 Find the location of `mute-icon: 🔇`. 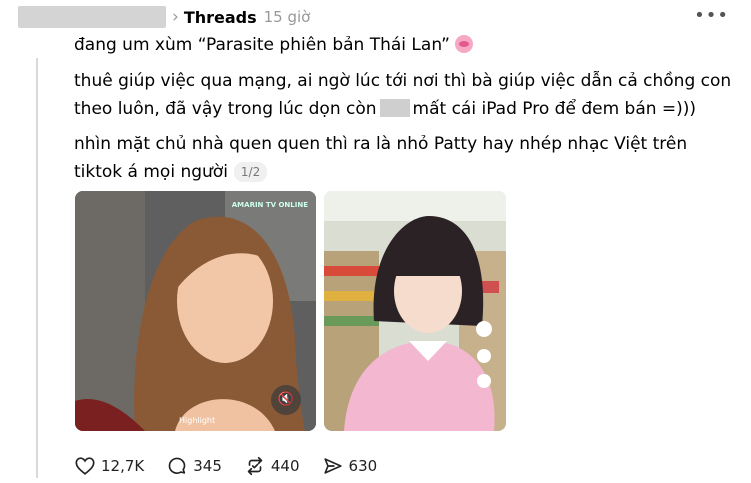

mute-icon: 🔇 is located at coordinates (286, 400).